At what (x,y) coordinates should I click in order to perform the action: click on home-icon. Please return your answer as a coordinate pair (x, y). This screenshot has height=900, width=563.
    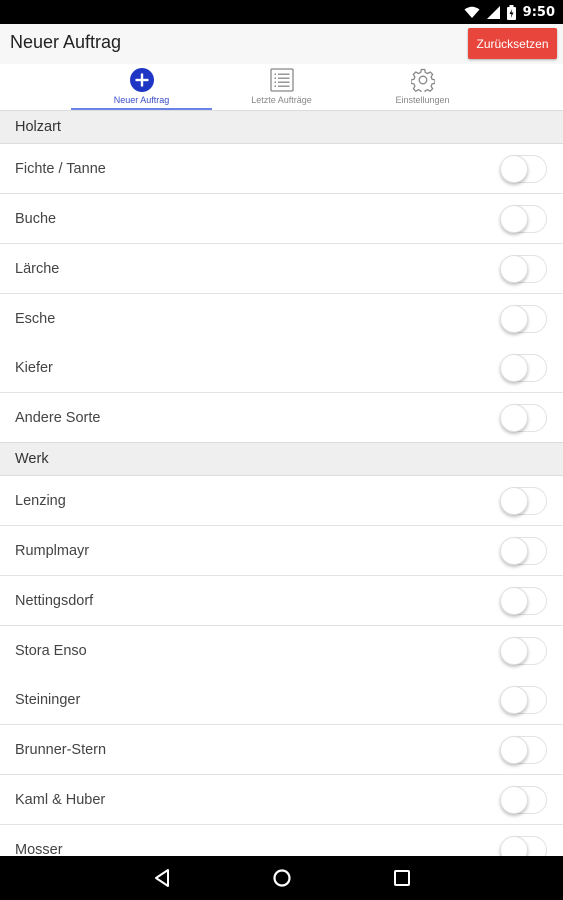
    Looking at the image, I should click on (282, 878).